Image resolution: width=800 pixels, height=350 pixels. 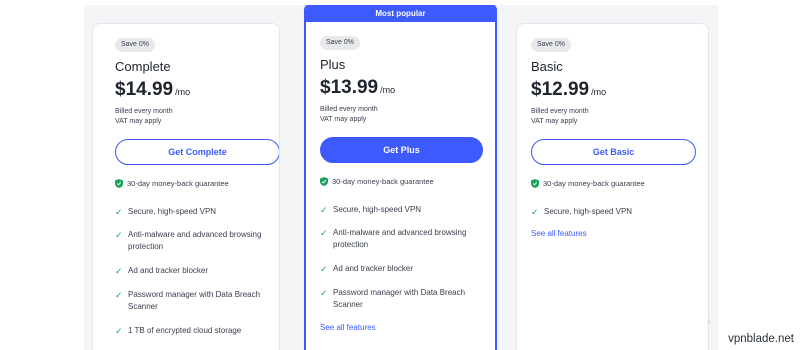 I want to click on edge-letter: A, so click(x=709, y=323).